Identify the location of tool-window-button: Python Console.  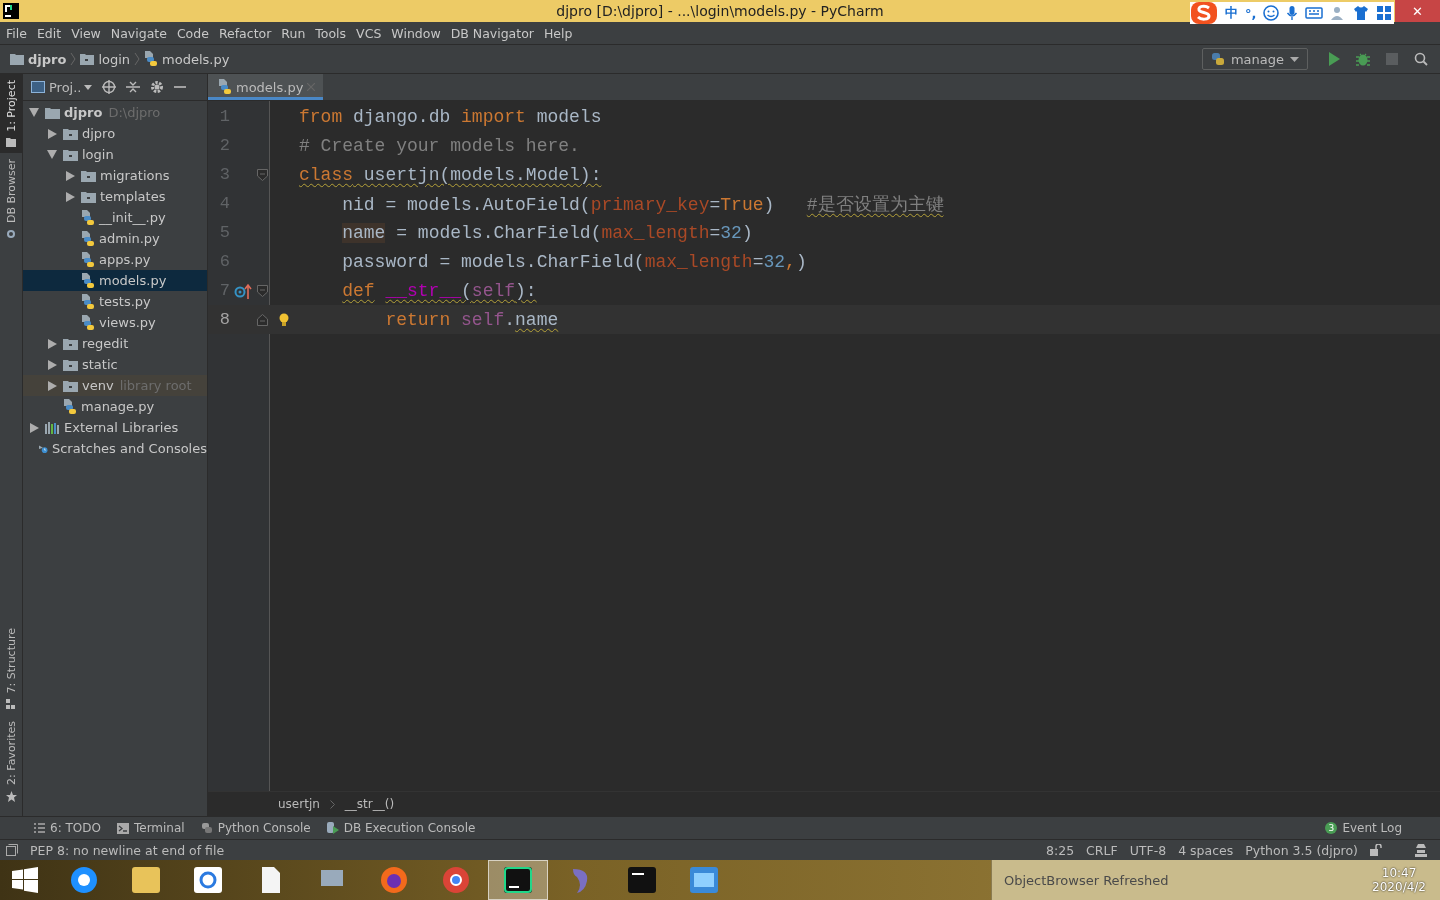
(257, 828).